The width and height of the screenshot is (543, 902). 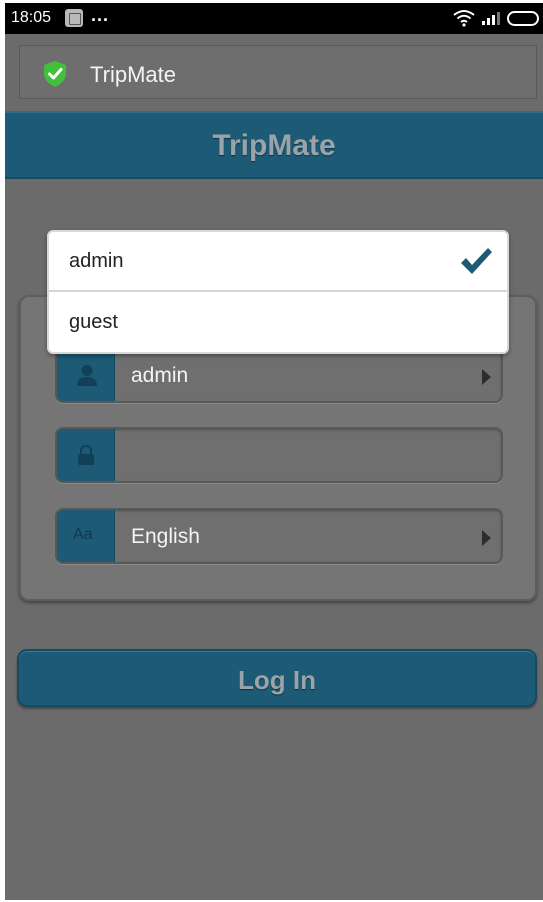 What do you see at coordinates (464, 18) in the screenshot?
I see `wifi-icon` at bounding box center [464, 18].